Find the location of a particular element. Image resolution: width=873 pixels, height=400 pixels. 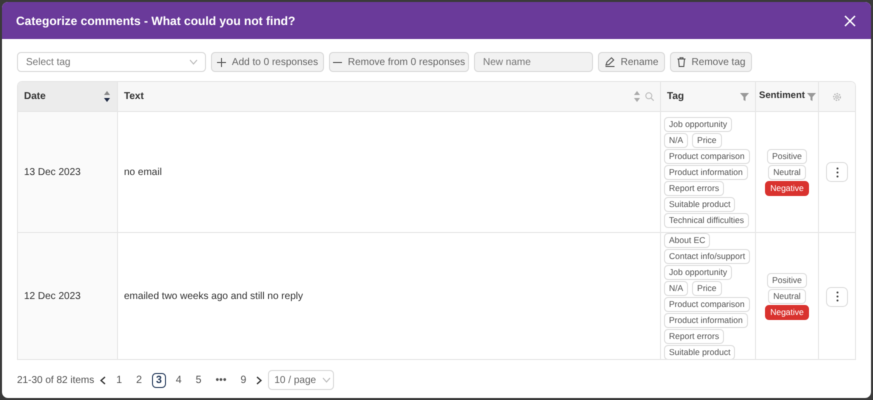

plus-icon is located at coordinates (221, 62).